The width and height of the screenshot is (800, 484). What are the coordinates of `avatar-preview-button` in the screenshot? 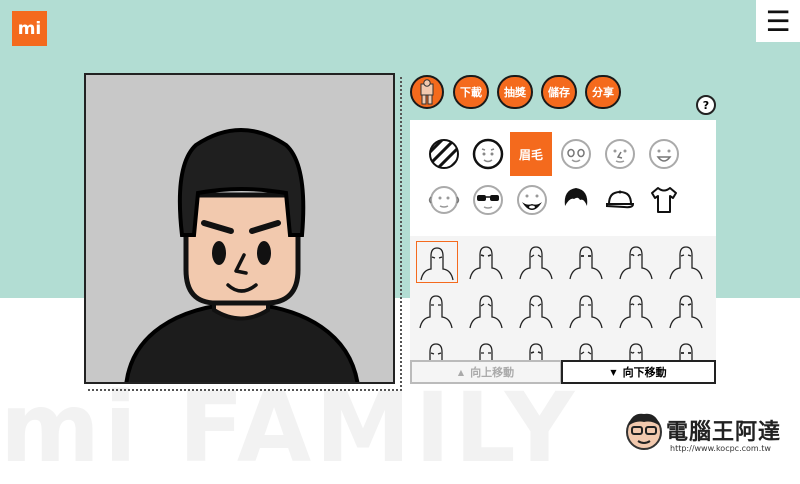 It's located at (427, 92).